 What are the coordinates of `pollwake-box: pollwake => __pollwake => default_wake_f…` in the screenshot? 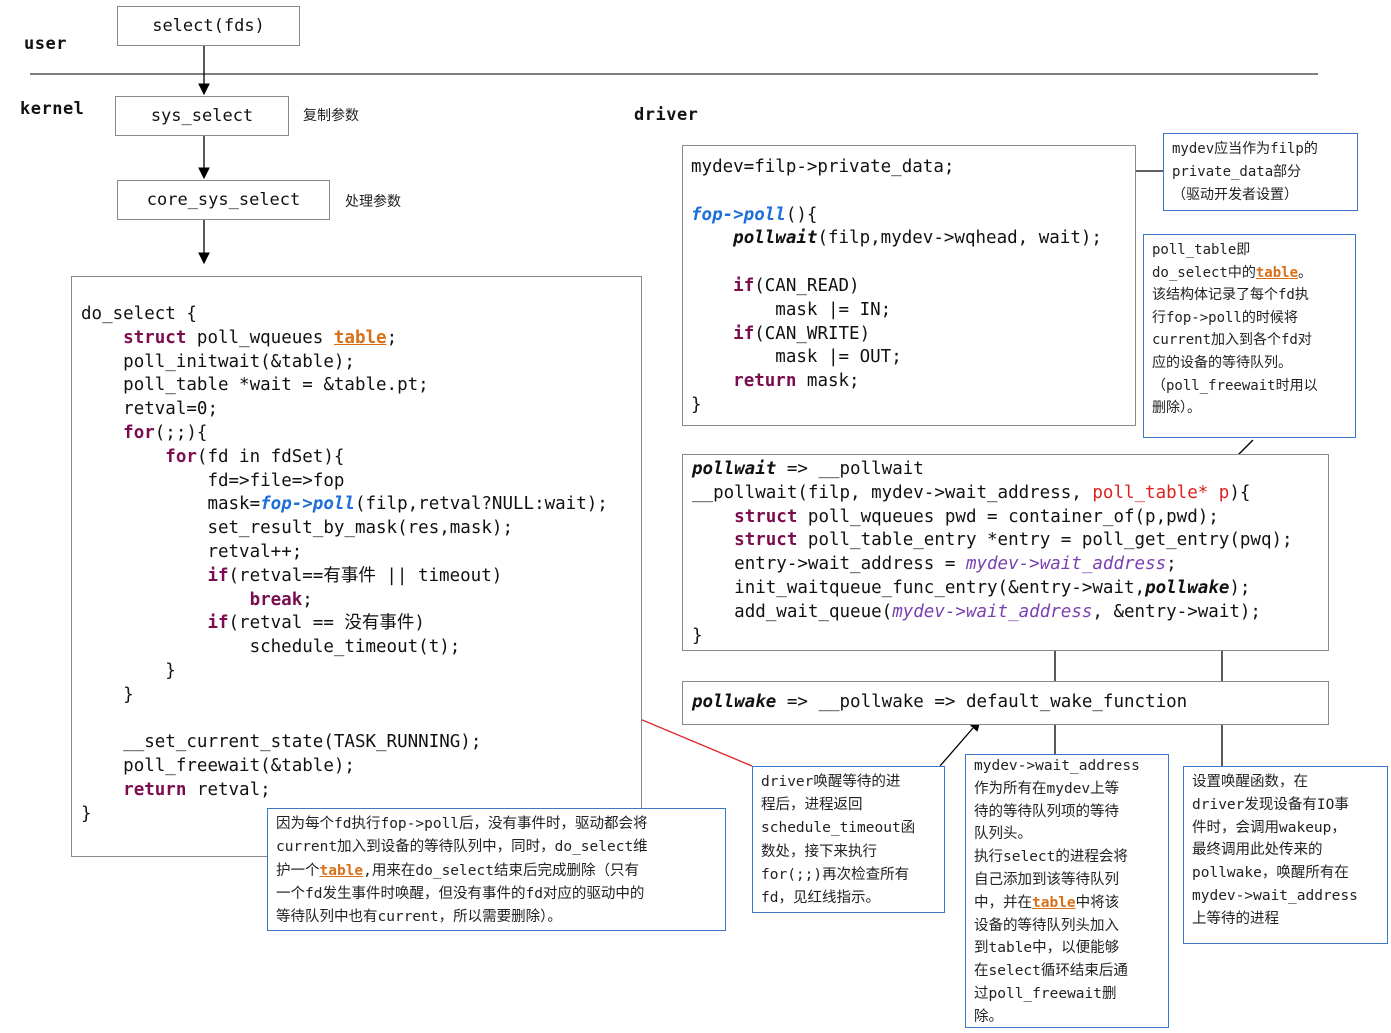 It's located at (1005, 703).